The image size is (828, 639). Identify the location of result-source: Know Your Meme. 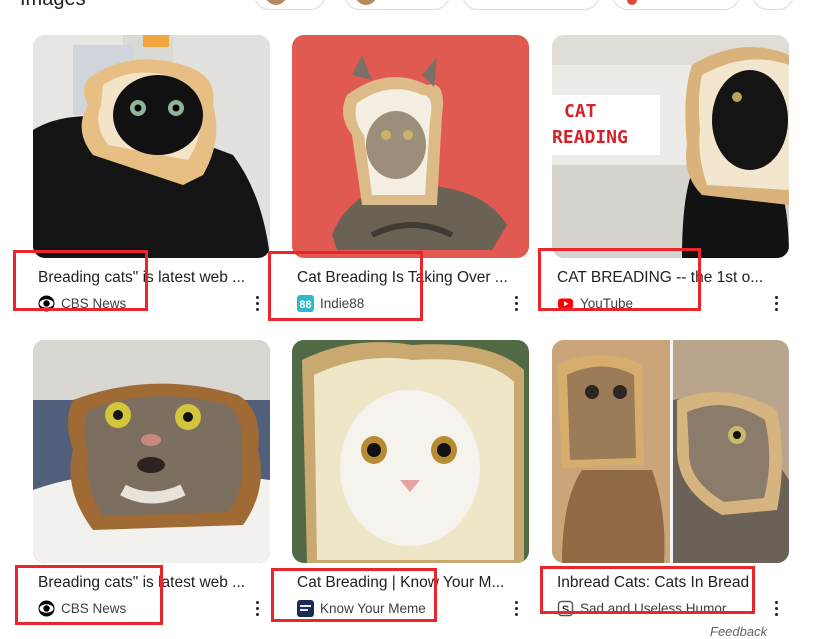
(361, 608).